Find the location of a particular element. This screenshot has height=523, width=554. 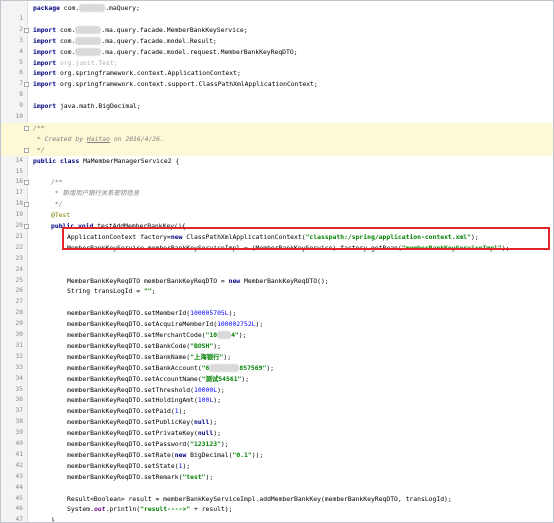

code-line: 18 * 新增用户银行关系密钥信息 is located at coordinates (277, 197).